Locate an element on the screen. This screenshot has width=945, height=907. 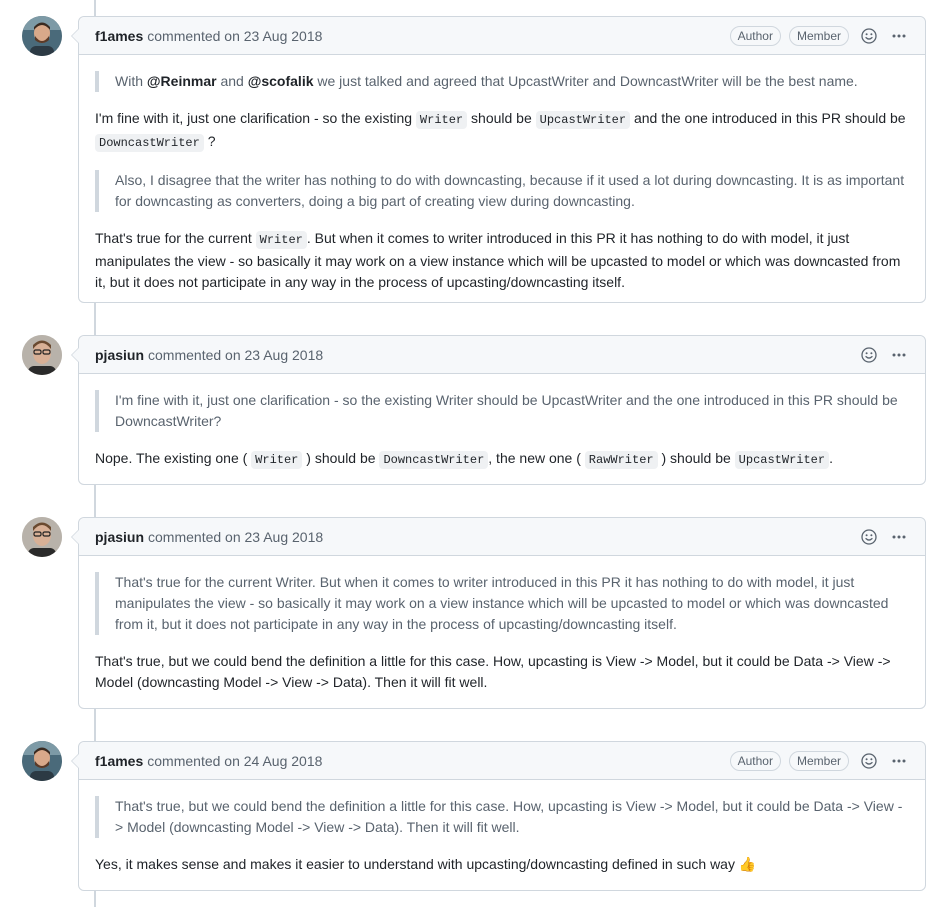
quote-text: and is located at coordinates (232, 81).